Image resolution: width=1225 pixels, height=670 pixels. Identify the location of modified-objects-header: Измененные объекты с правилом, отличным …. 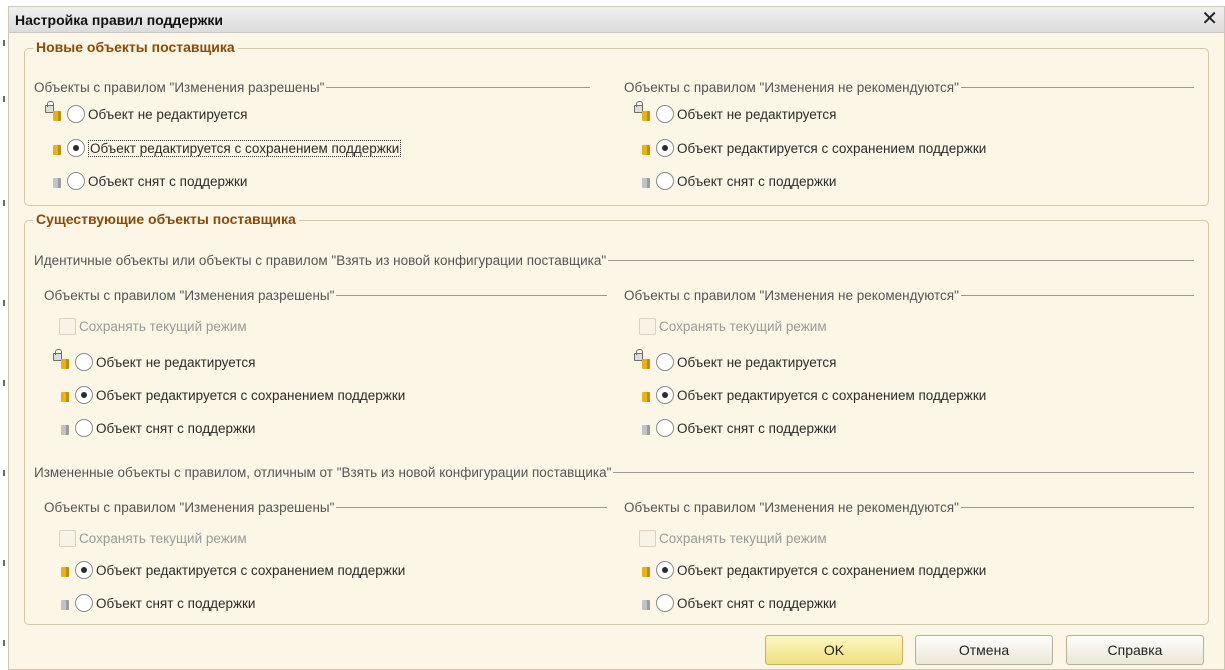
(614, 472).